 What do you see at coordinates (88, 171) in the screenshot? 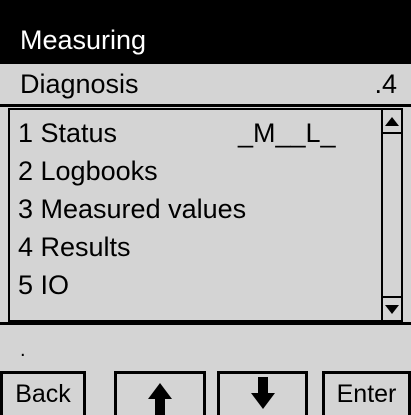
I see `menu-item-label: 2 Logbooks` at bounding box center [88, 171].